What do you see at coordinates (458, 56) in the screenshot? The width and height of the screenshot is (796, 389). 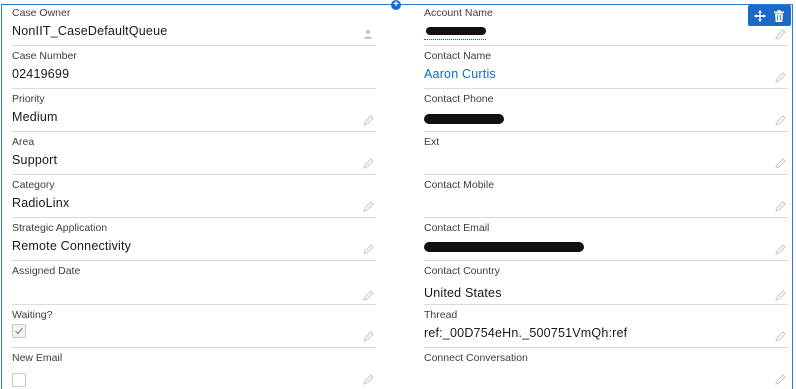 I see `field-label: Contact Name` at bounding box center [458, 56].